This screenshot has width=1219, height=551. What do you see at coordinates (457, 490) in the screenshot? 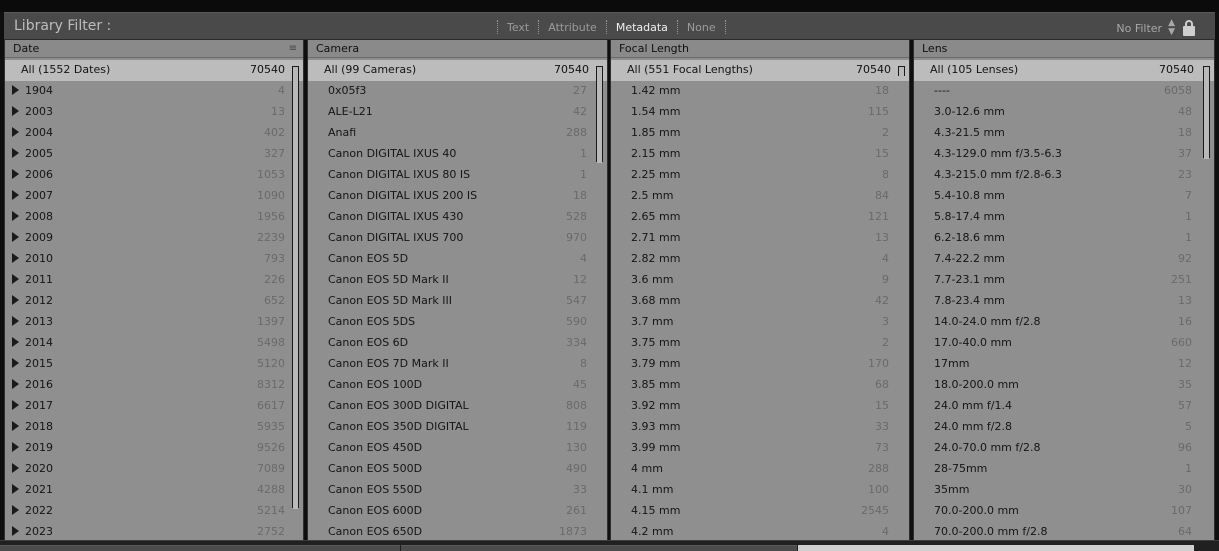
I see `list-item: Canon EOS 550D 33` at bounding box center [457, 490].